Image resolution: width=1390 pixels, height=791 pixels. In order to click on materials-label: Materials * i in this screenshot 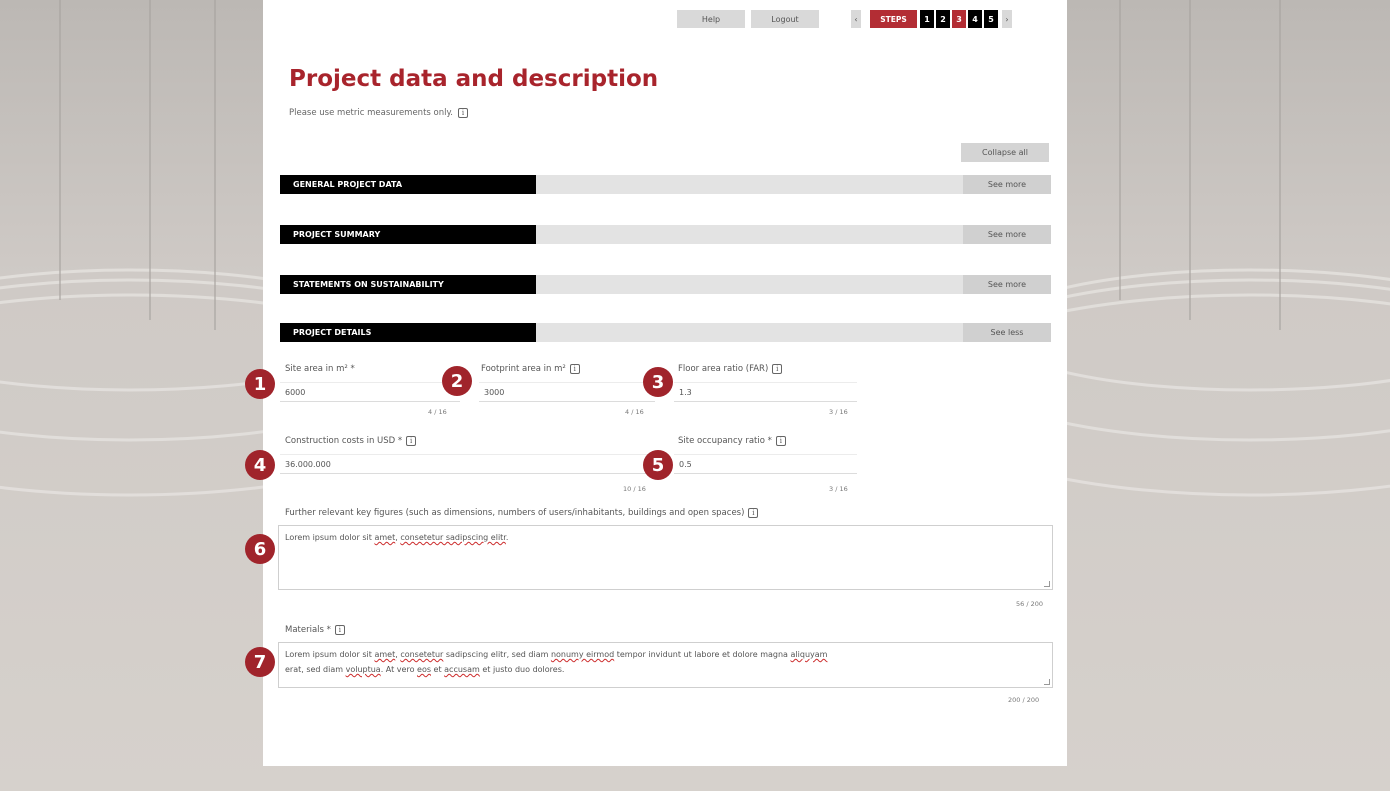, I will do `click(315, 630)`.